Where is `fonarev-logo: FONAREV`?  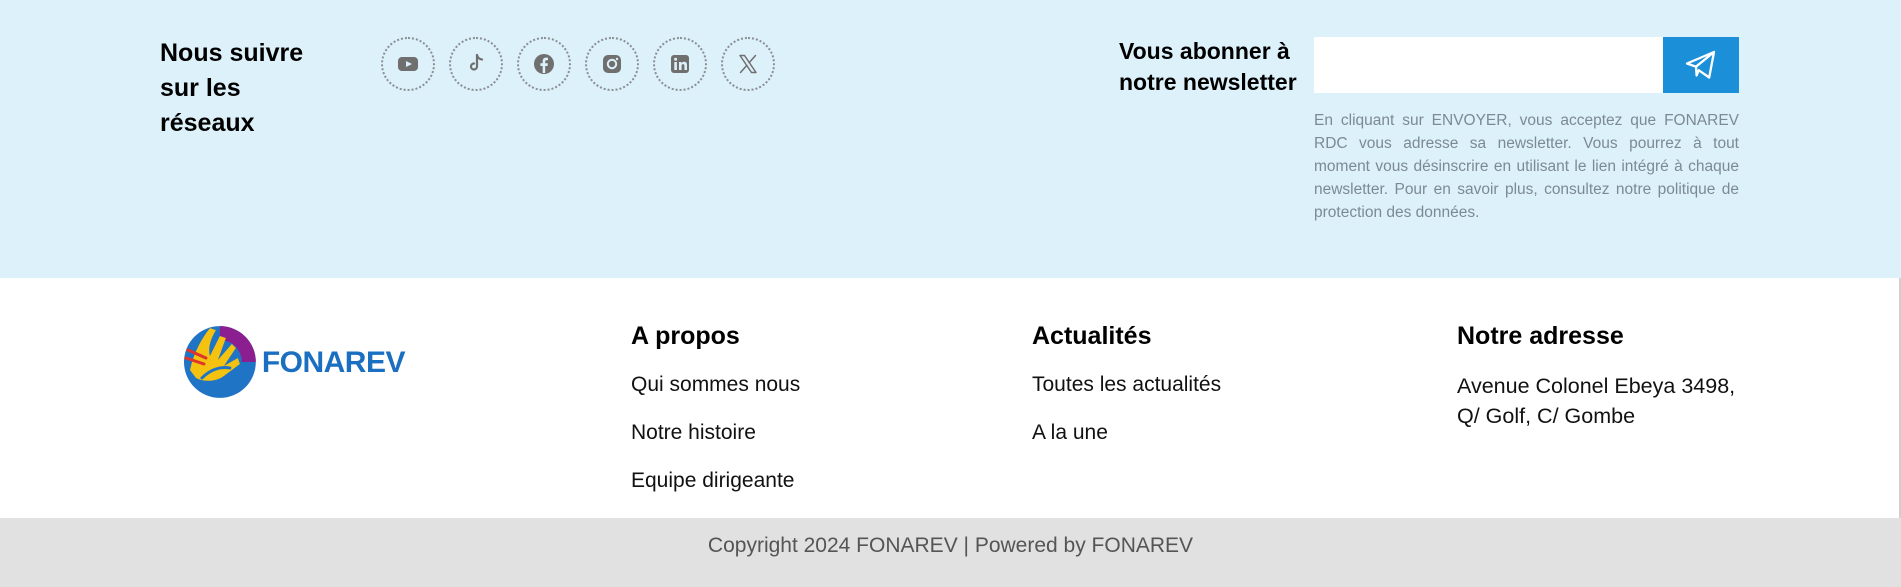
fonarev-logo: FONAREV is located at coordinates (293, 360).